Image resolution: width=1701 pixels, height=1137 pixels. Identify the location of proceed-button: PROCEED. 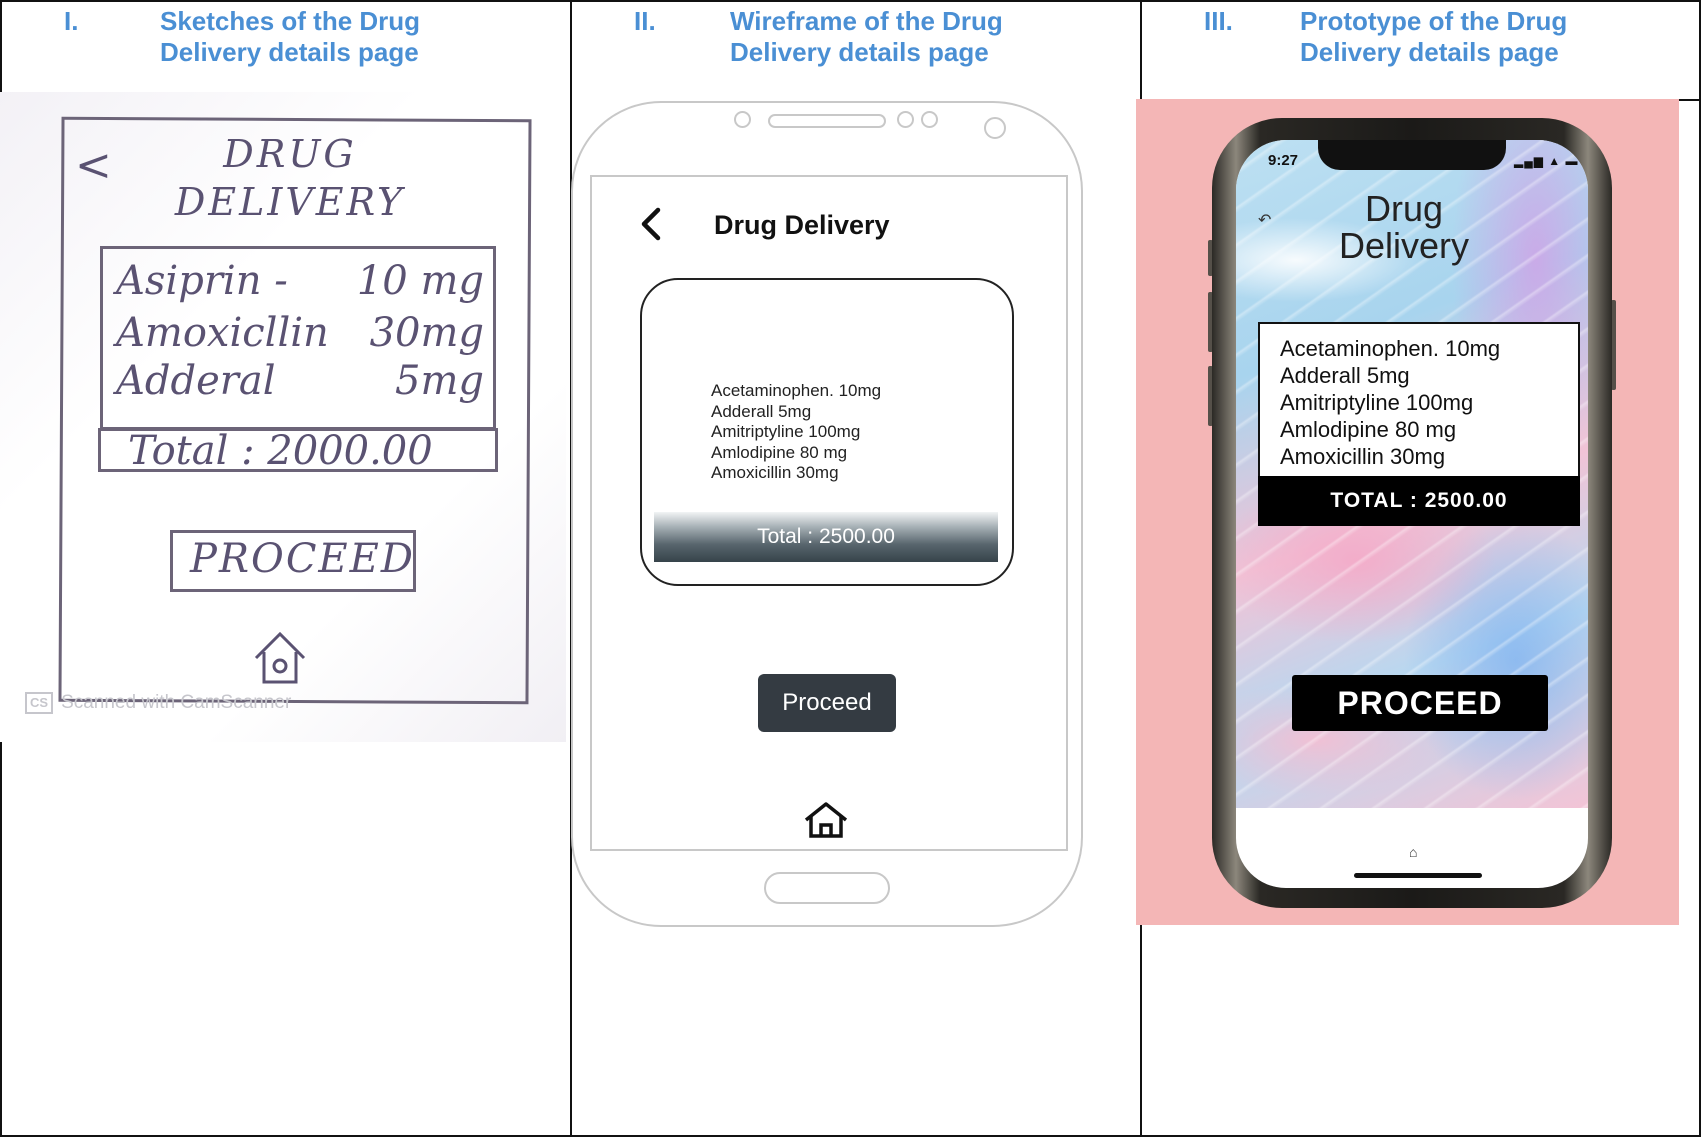
(1420, 703).